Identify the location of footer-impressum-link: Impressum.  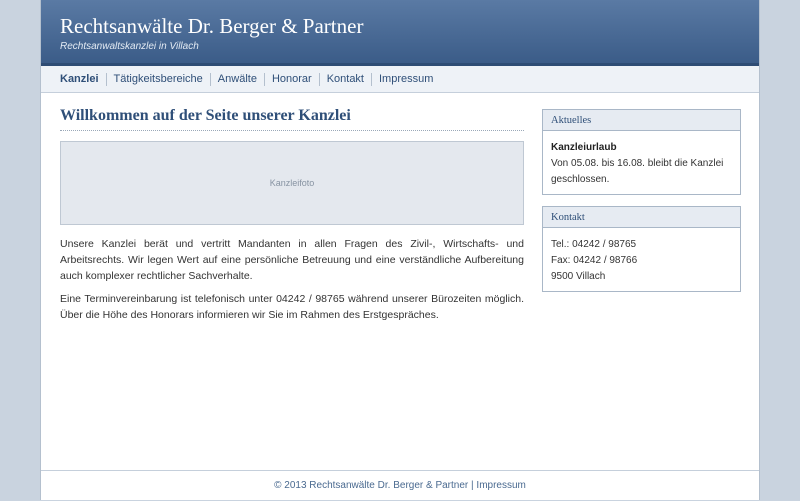
(500, 485).